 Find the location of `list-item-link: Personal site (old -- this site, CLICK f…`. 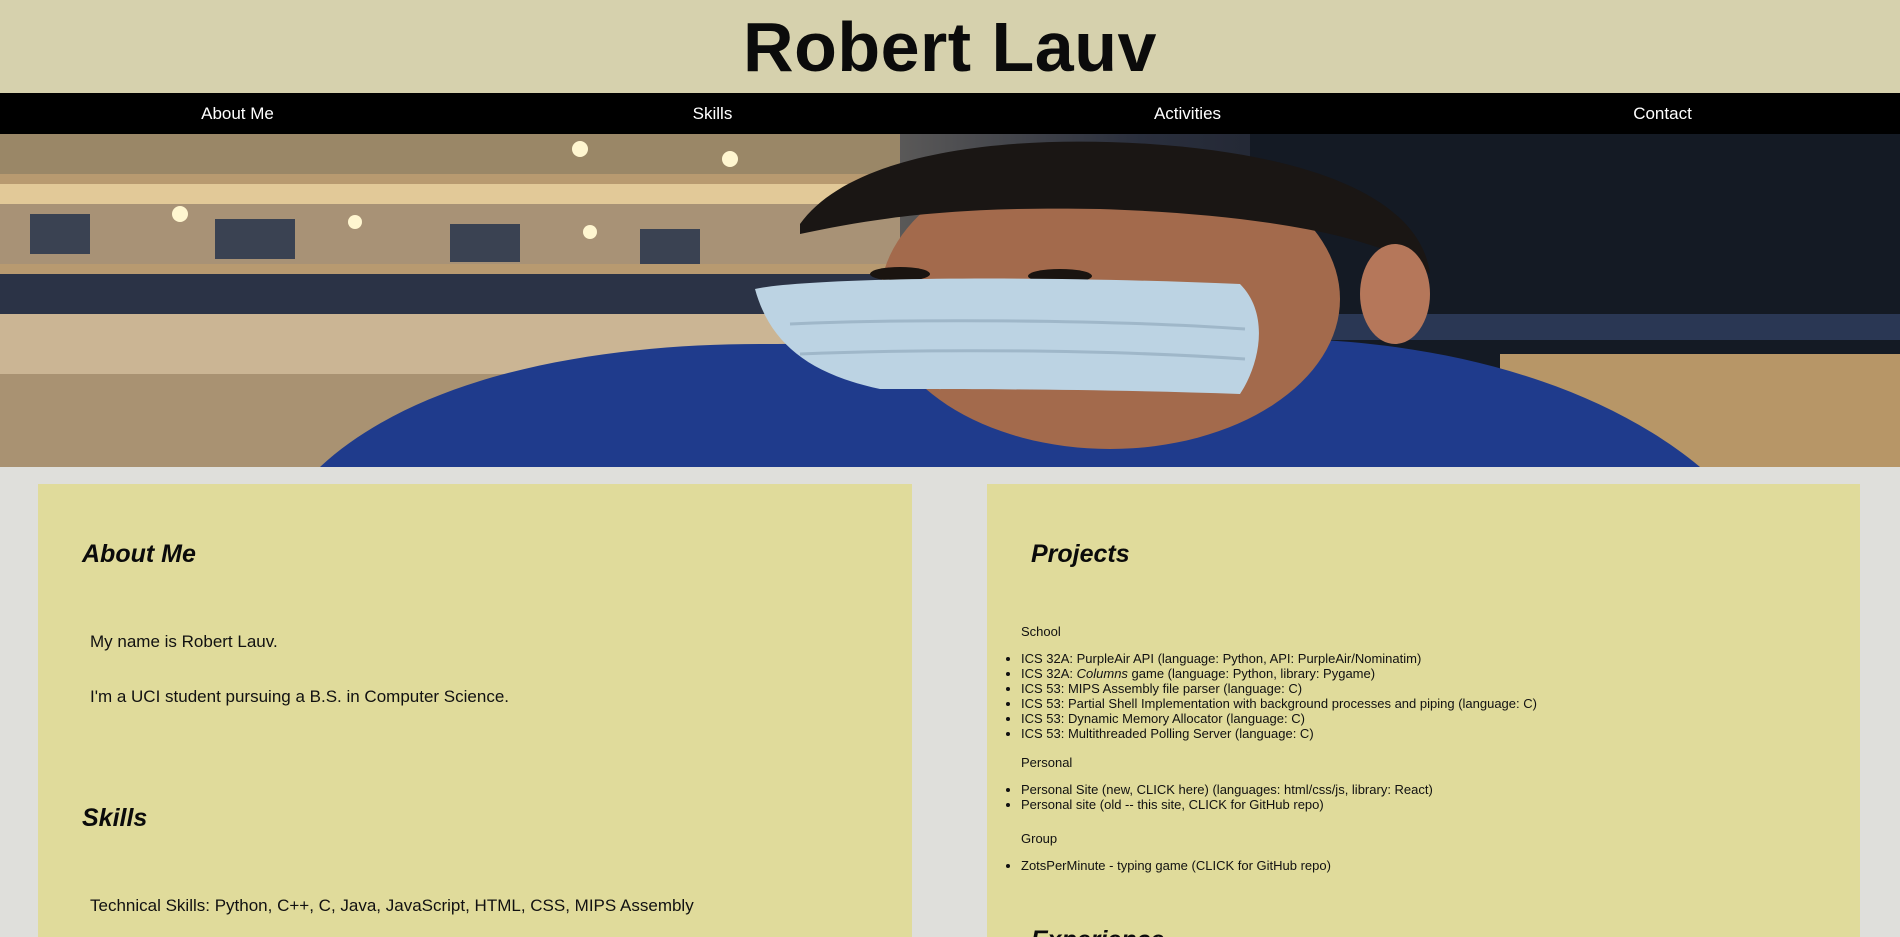

list-item-link: Personal site (old -- this site, CLICK f… is located at coordinates (1227, 804).